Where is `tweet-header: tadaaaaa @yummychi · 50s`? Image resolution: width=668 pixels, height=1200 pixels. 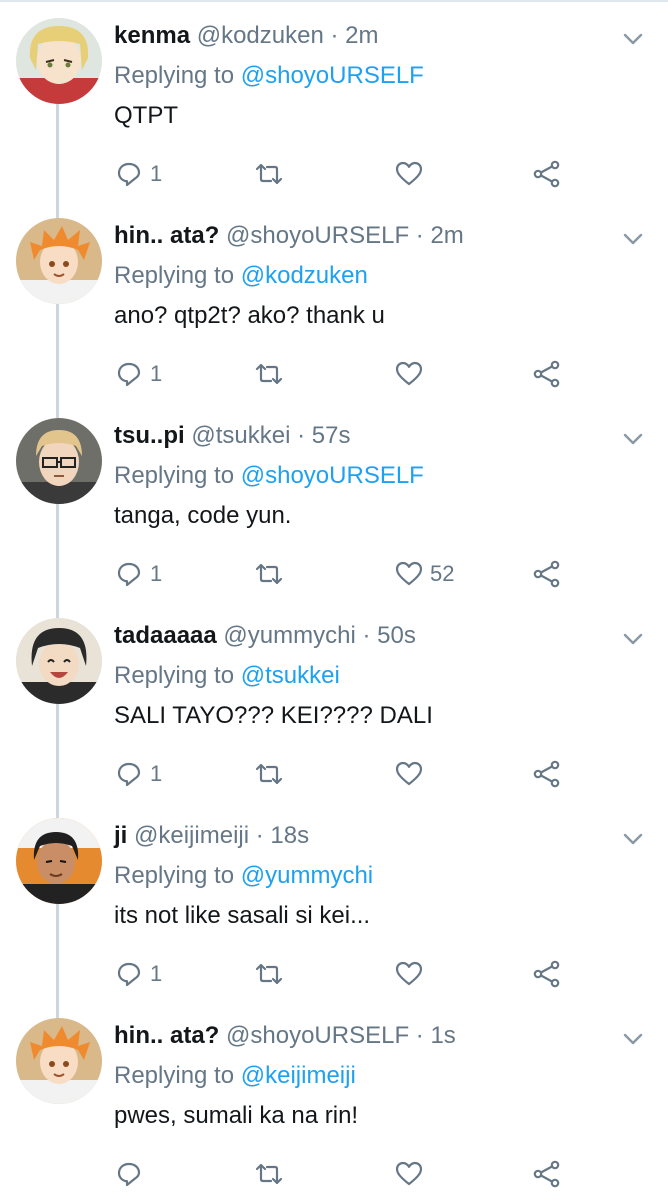
tweet-header: tadaaaaa @yummychi · 50s is located at coordinates (265, 636).